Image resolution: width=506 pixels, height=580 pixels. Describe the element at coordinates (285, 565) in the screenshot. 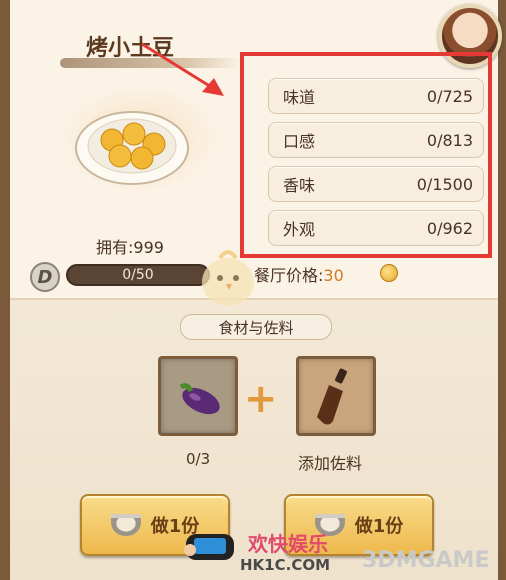

I see `watermark-url: HK1C.COM` at that location.